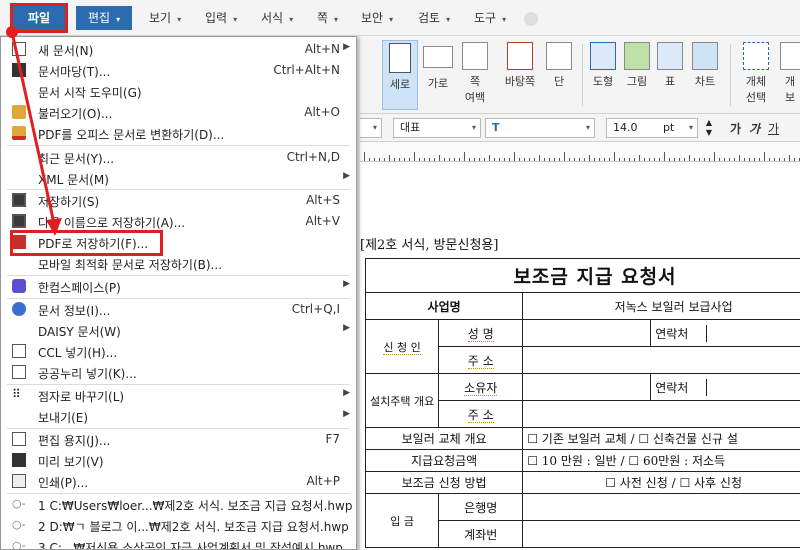 The width and height of the screenshot is (800, 550). I want to click on ccl-icon, so click(19, 351).